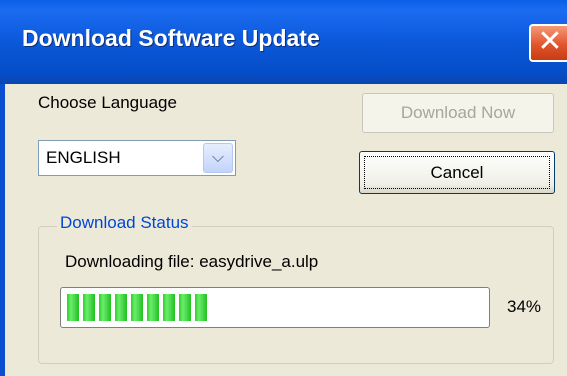 This screenshot has width=567, height=376. Describe the element at coordinates (83, 157) in the screenshot. I see `language-select-value: ENGLISH` at that location.